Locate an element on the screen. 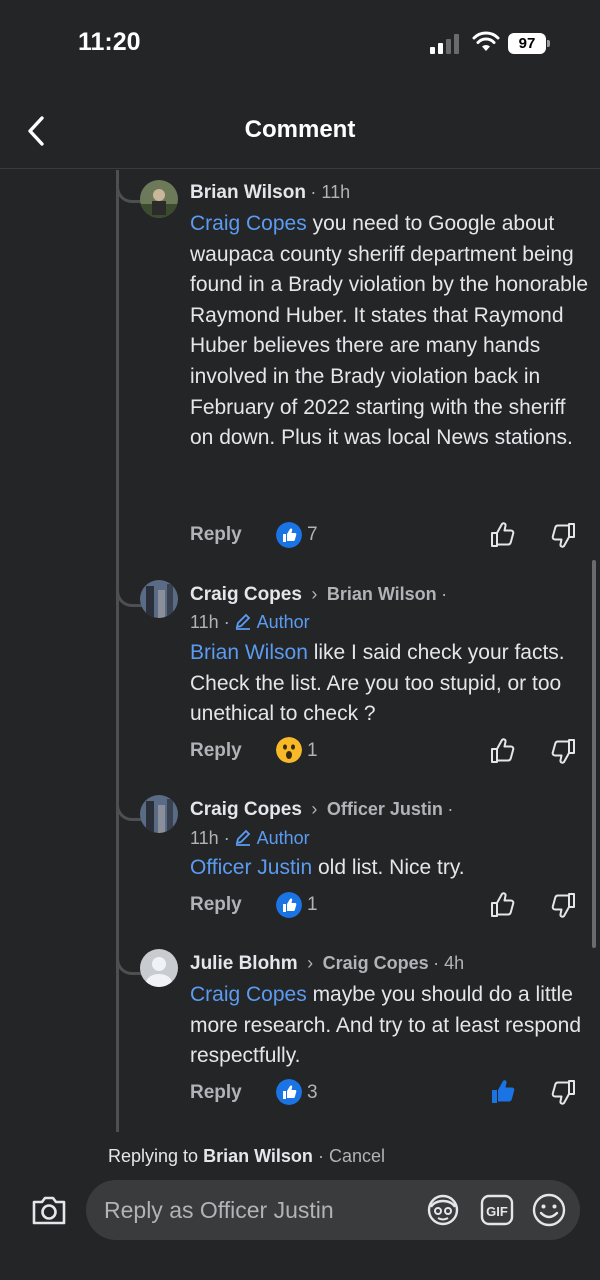 This screenshot has width=600, height=1280. reply-to-name: Brian Wilson is located at coordinates (382, 594).